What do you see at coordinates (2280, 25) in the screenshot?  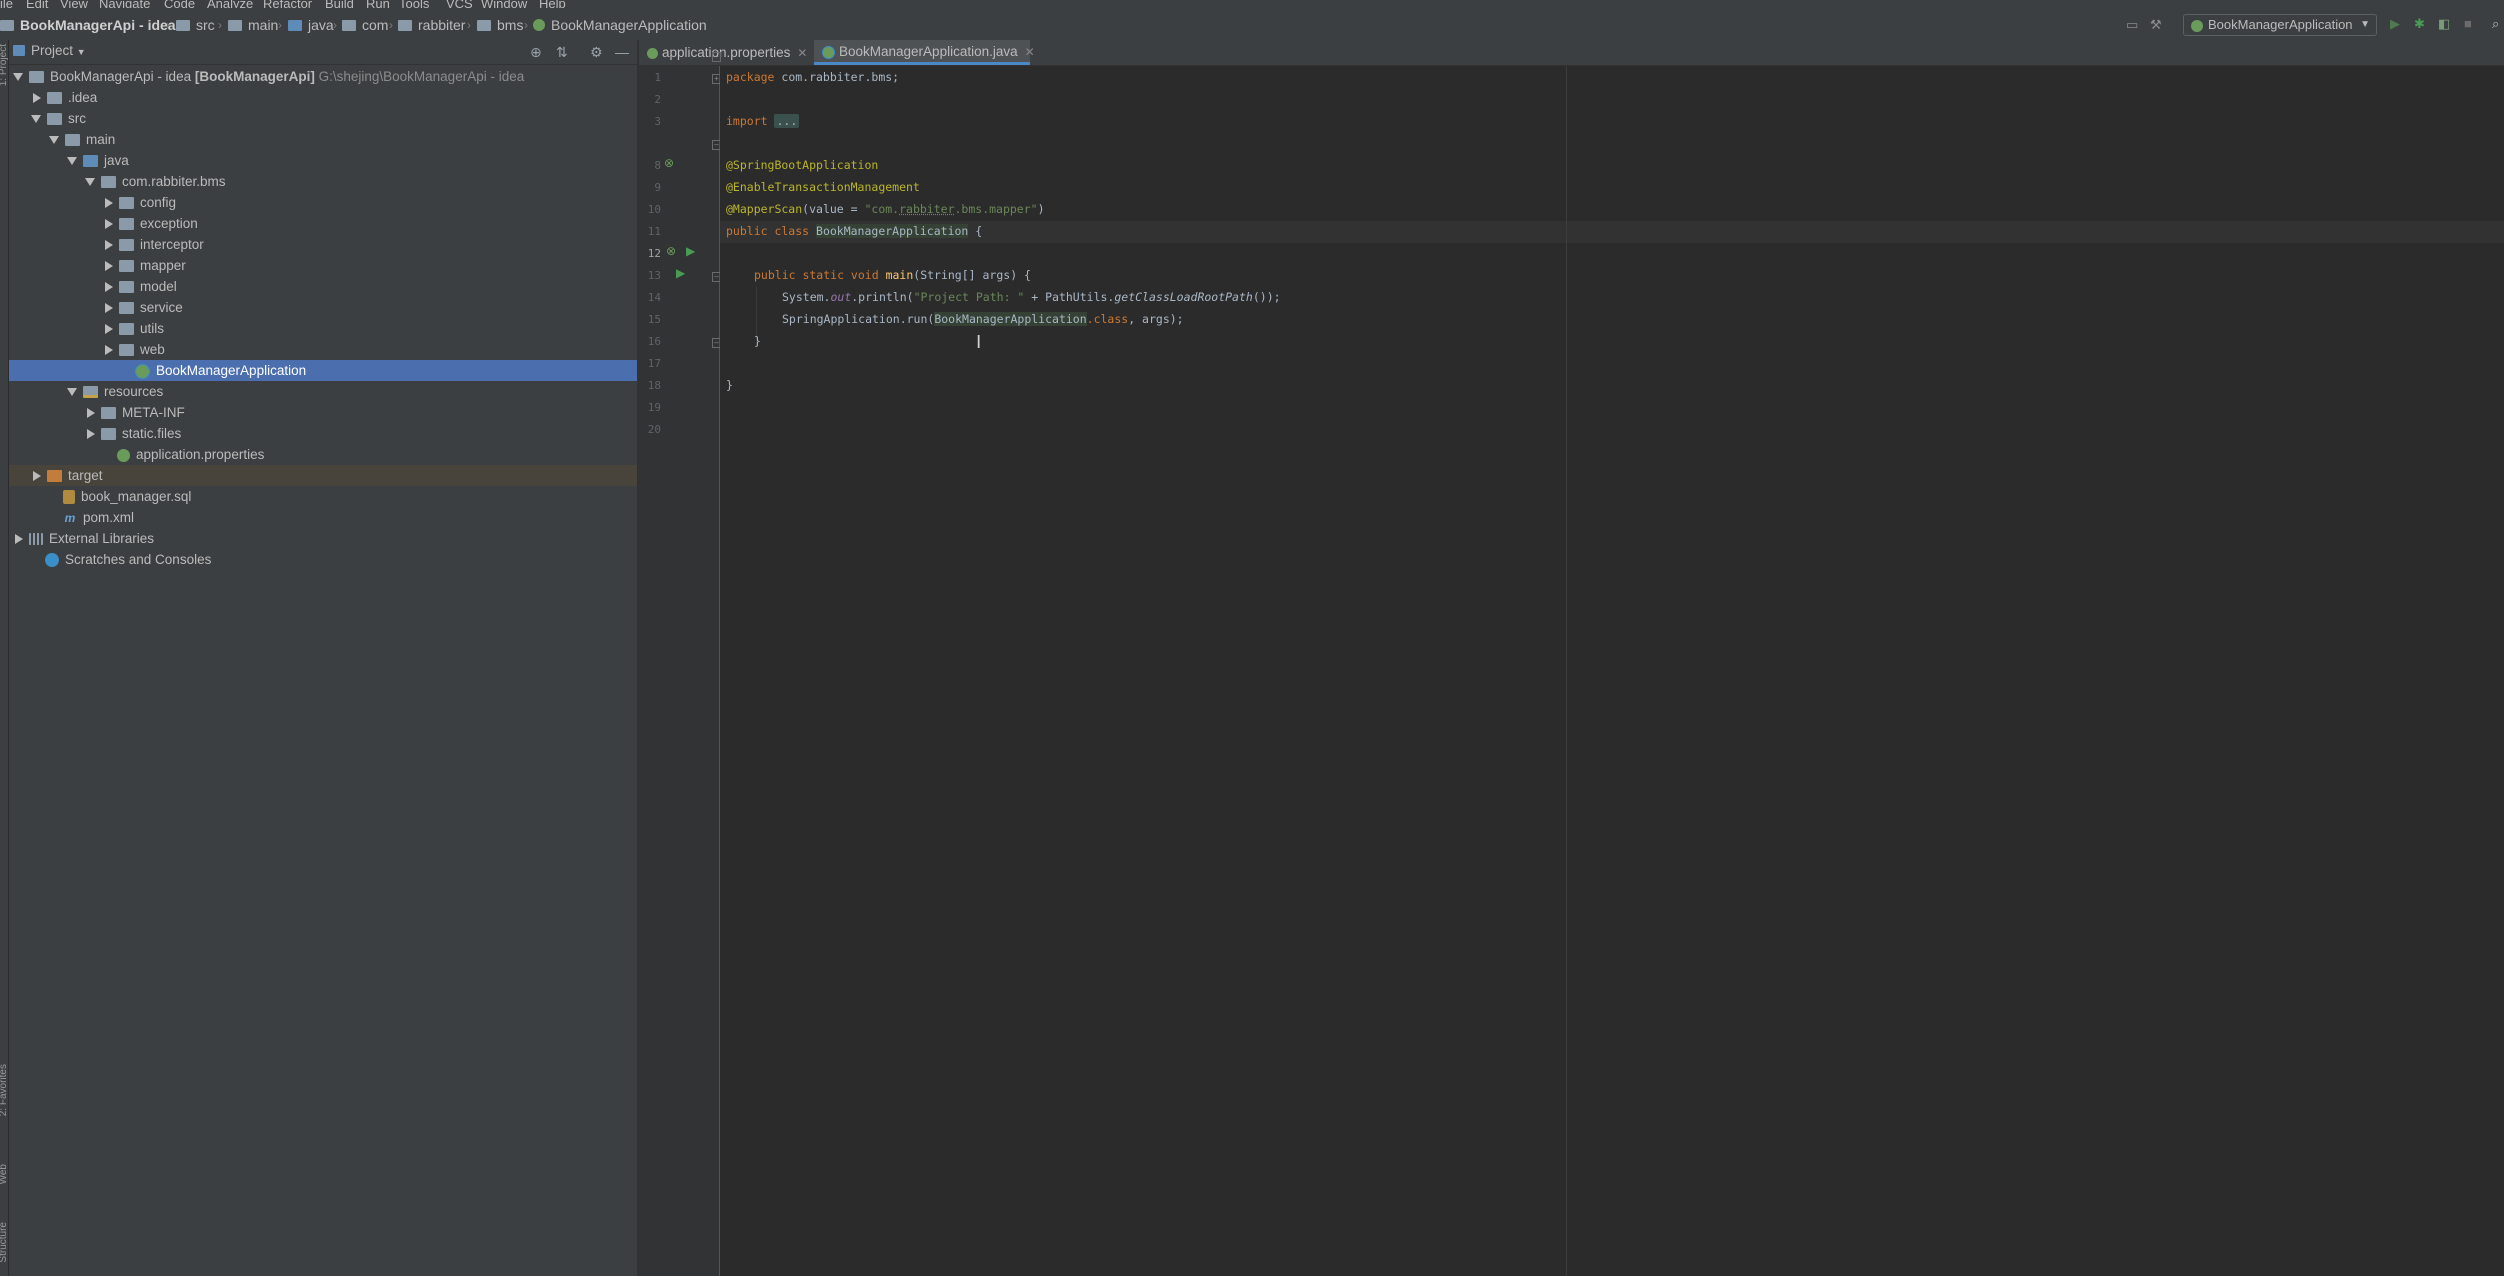 I see `run-configuration-select: BookManagerApplication ▼` at bounding box center [2280, 25].